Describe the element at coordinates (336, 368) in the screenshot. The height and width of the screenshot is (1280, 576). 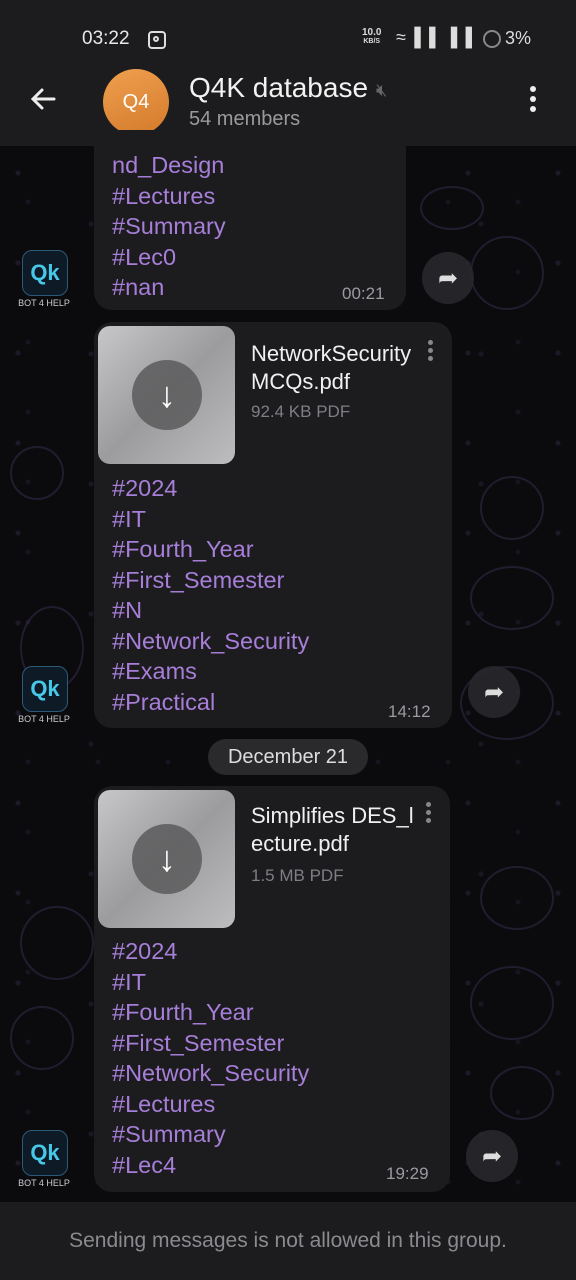
I see `file-name: NetworkSecurityMCQs.pdf` at that location.